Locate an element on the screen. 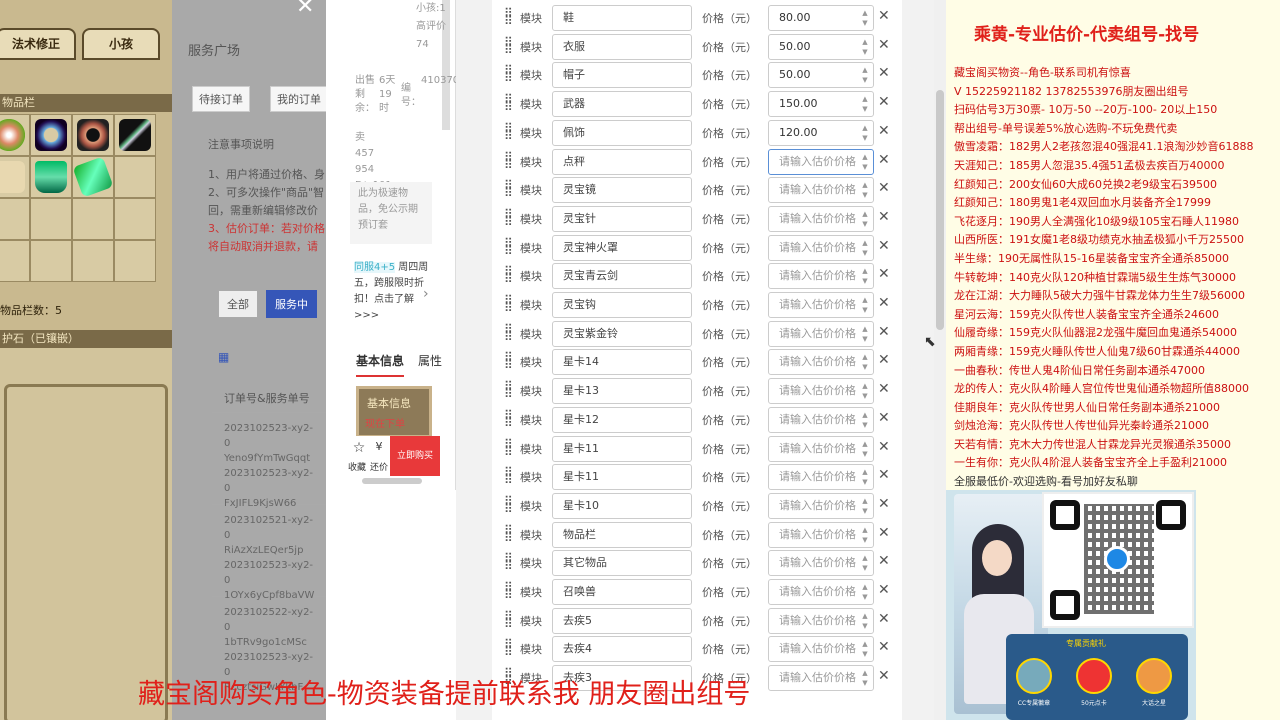 The image size is (1280, 720). star-icon: ☆ is located at coordinates (359, 448).